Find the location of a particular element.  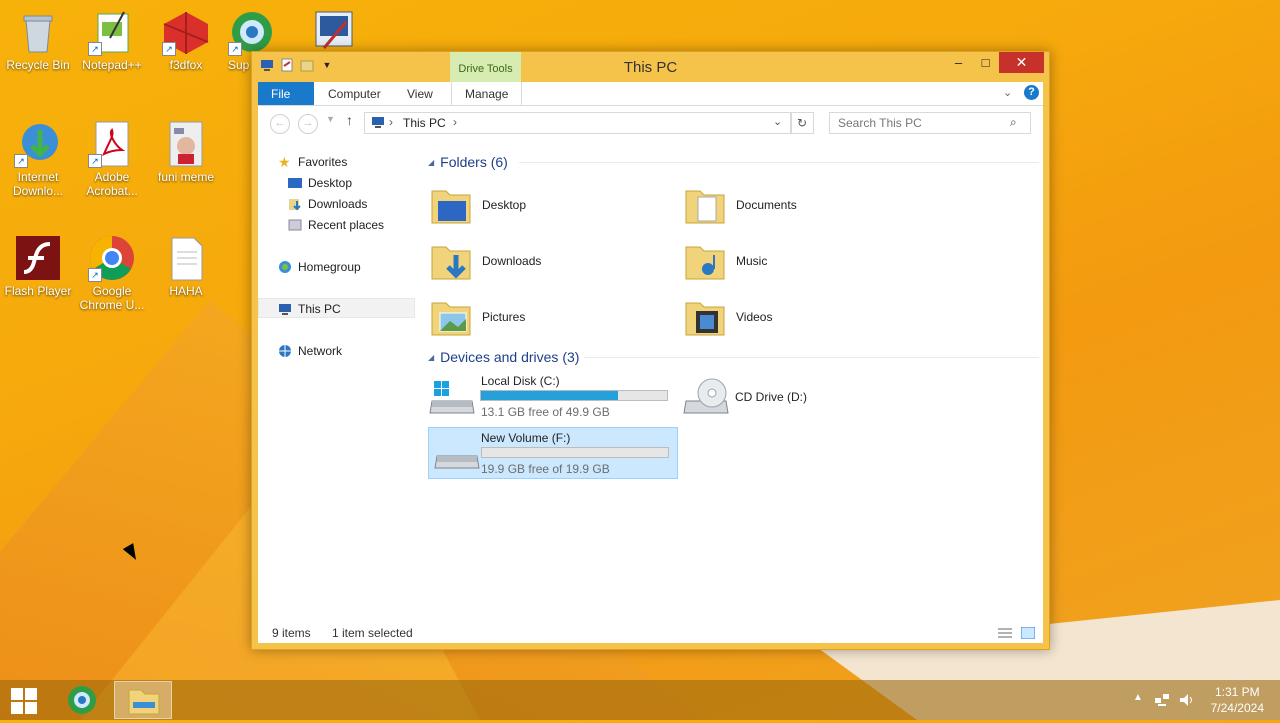

up-arrow-icon: ↑ is located at coordinates (349, 120).